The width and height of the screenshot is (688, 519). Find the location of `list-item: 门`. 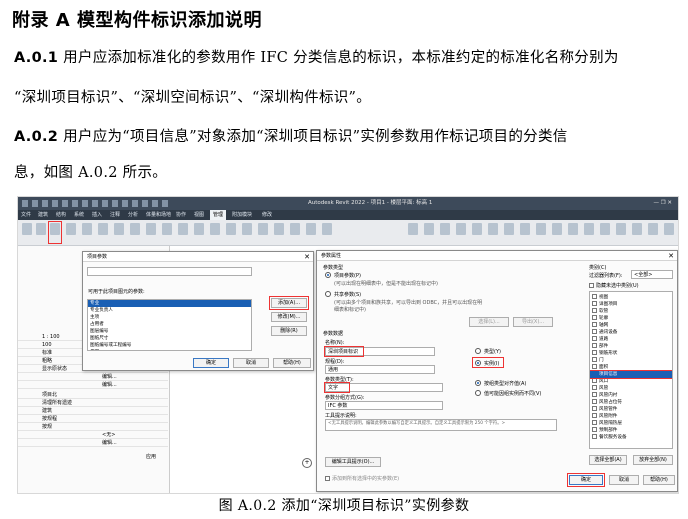

list-item: 门 is located at coordinates (631, 360).